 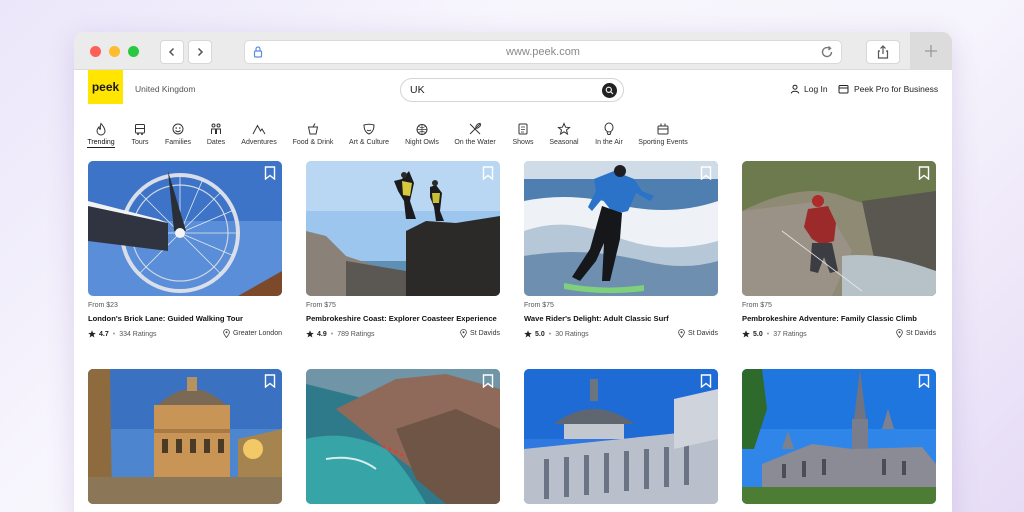 I want to click on category-in-the-air: In the Air, so click(x=609, y=134).